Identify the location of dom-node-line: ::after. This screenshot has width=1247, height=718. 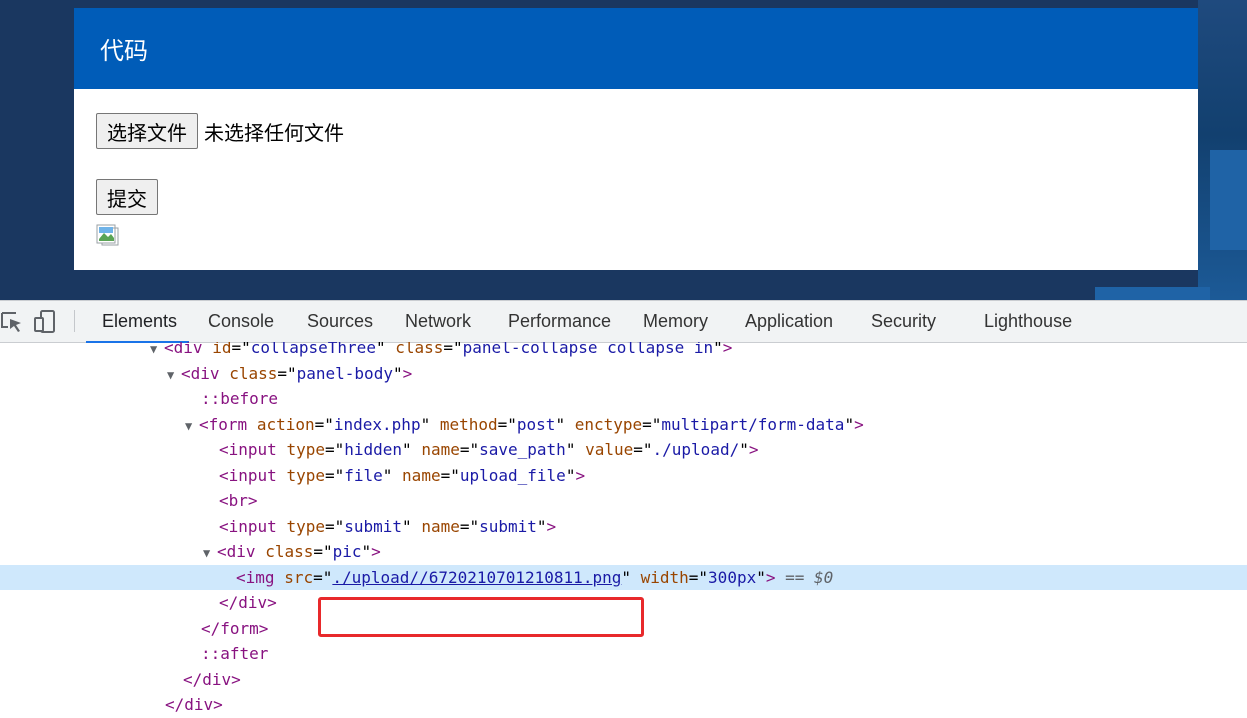
(623, 653).